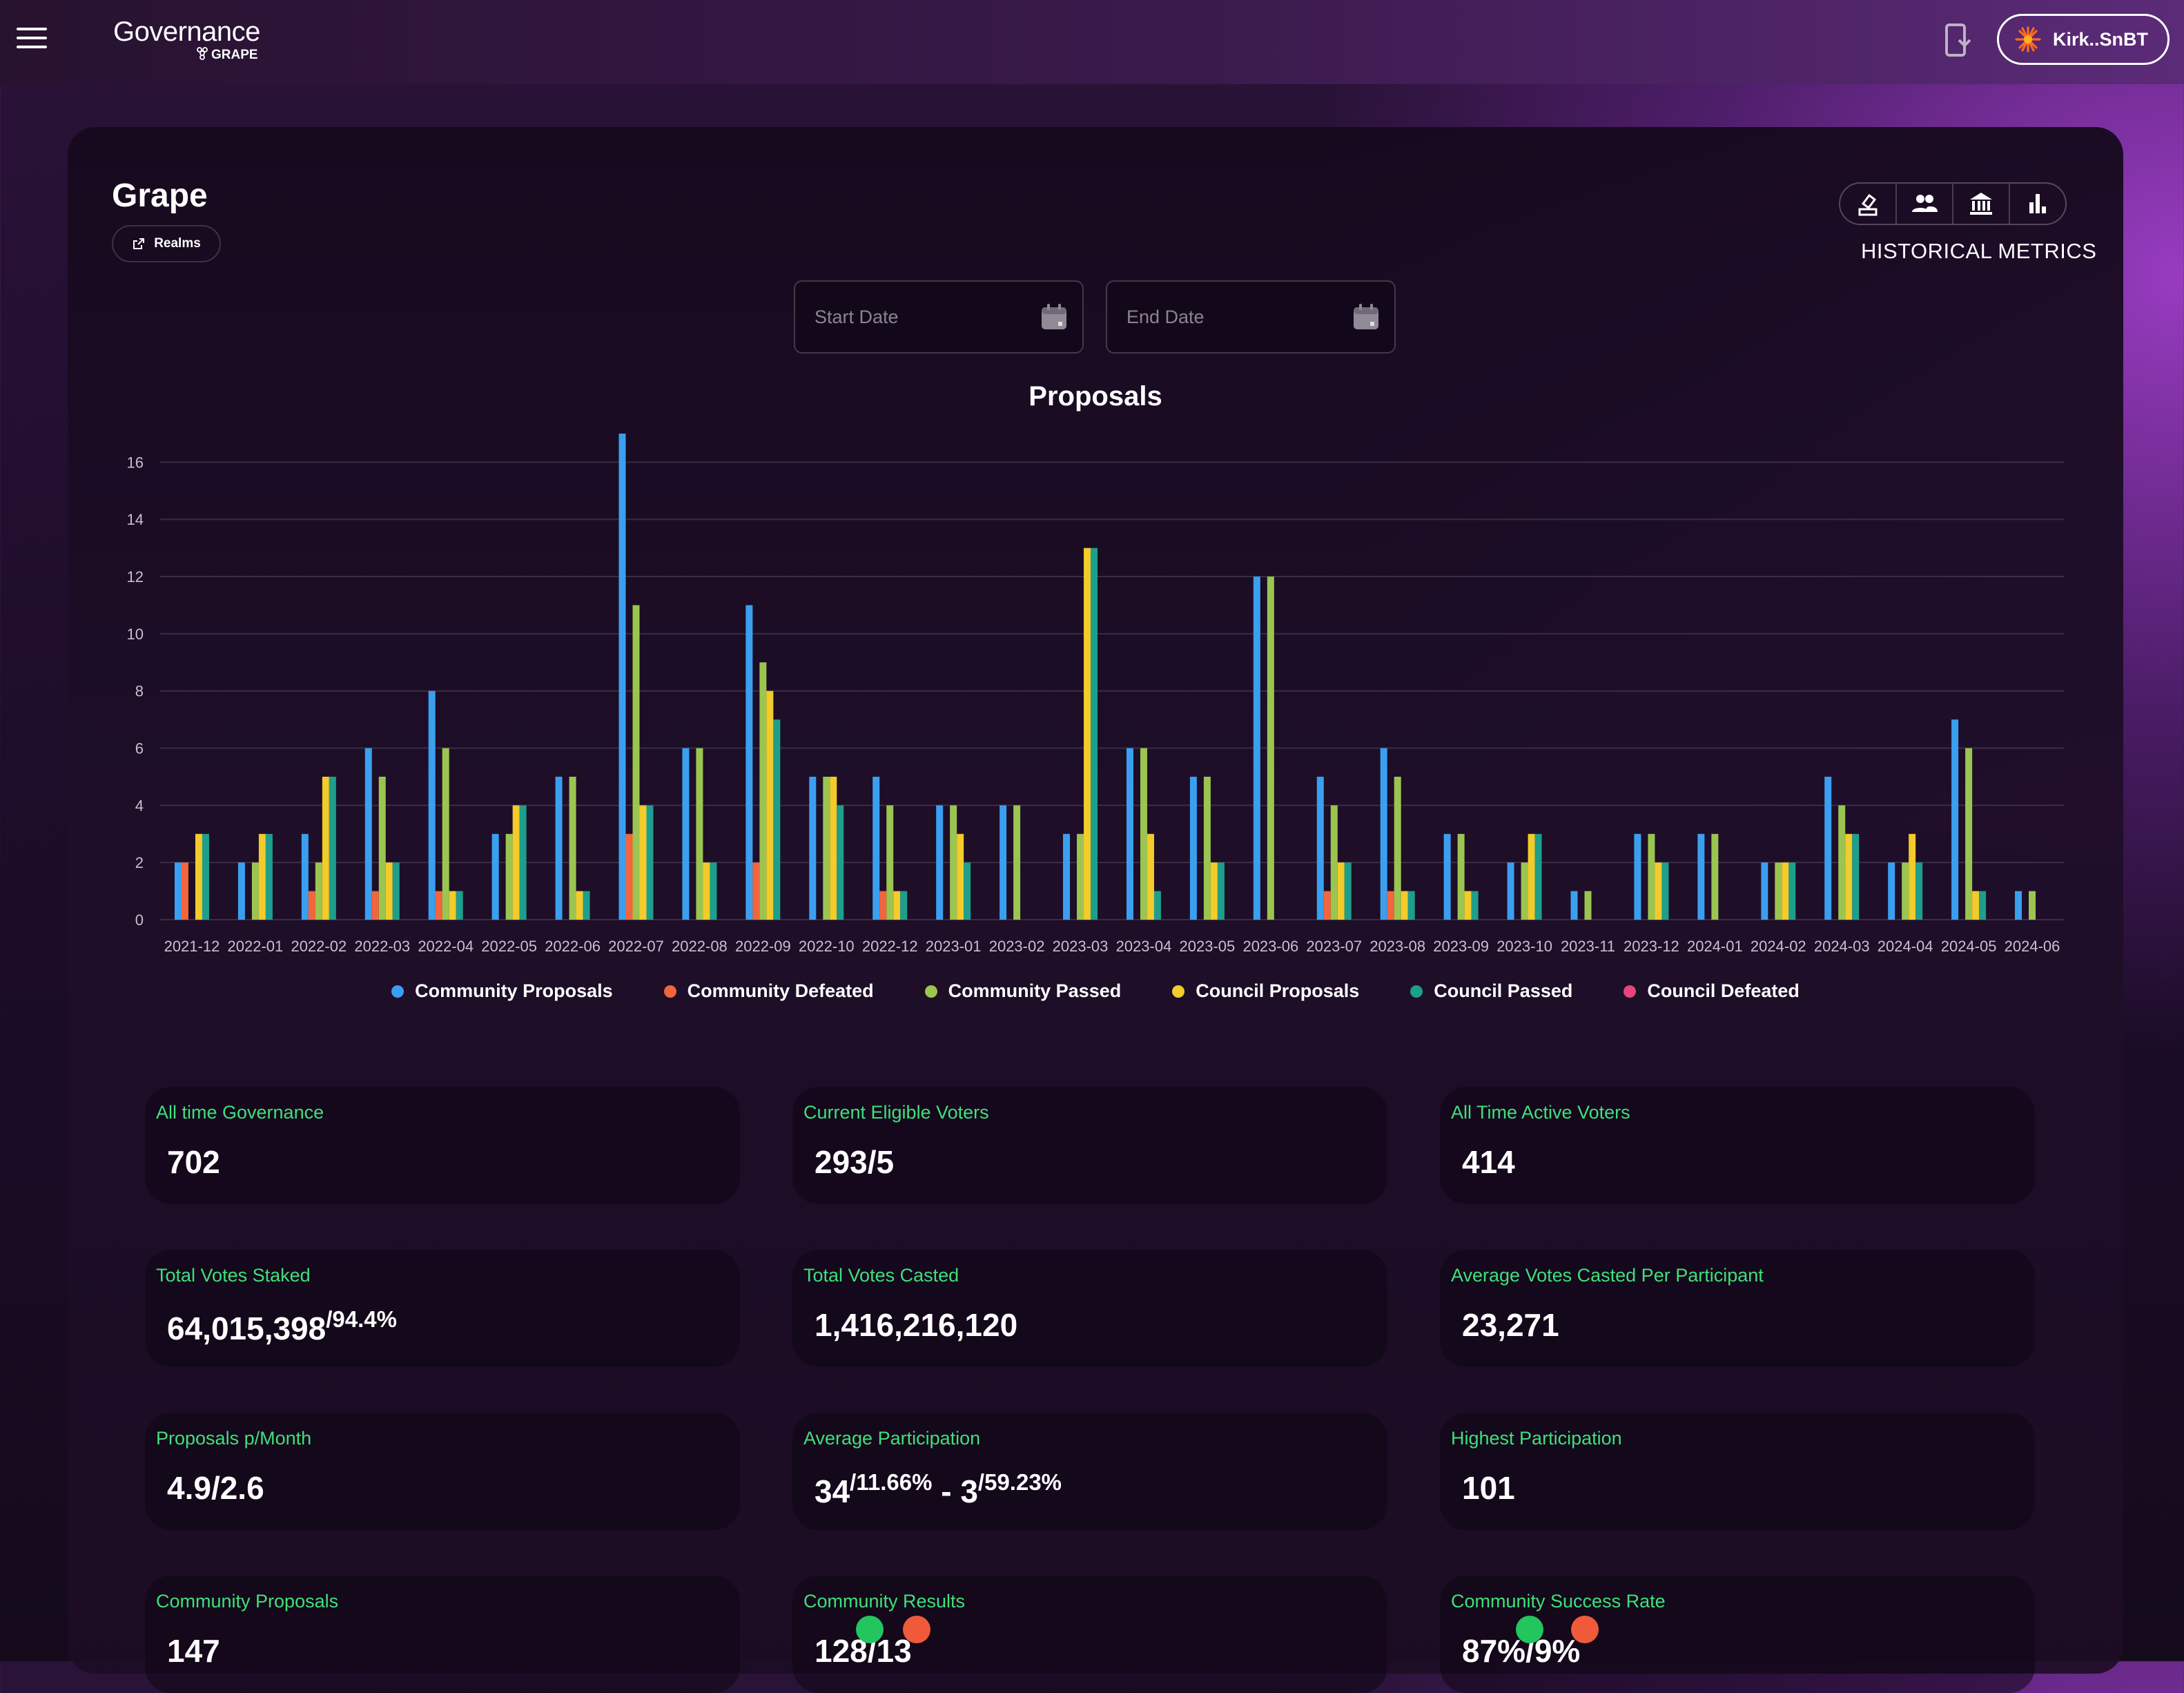 The height and width of the screenshot is (1693, 2184). What do you see at coordinates (891, 1482) in the screenshot?
I see `metric-value-suffix: /11.66%` at bounding box center [891, 1482].